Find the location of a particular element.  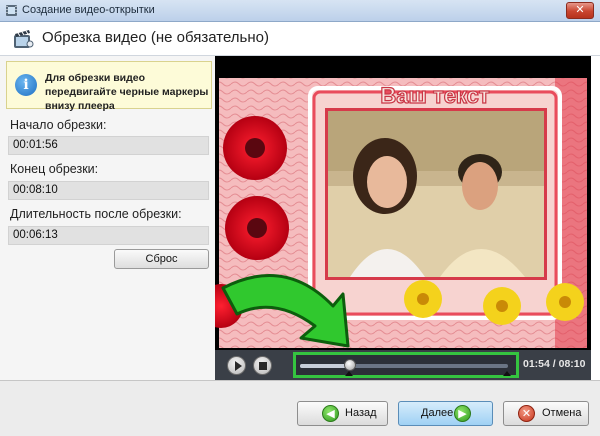

window-close-button: ✕ is located at coordinates (580, 10).